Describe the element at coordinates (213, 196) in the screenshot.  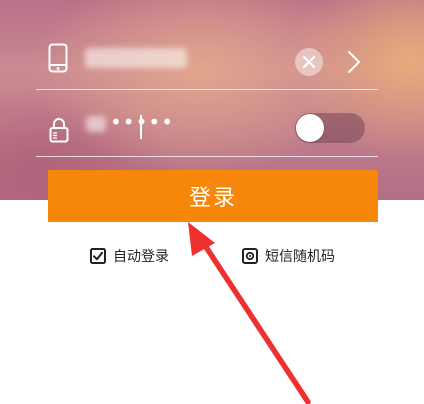
I see `login-button: 登录` at that location.